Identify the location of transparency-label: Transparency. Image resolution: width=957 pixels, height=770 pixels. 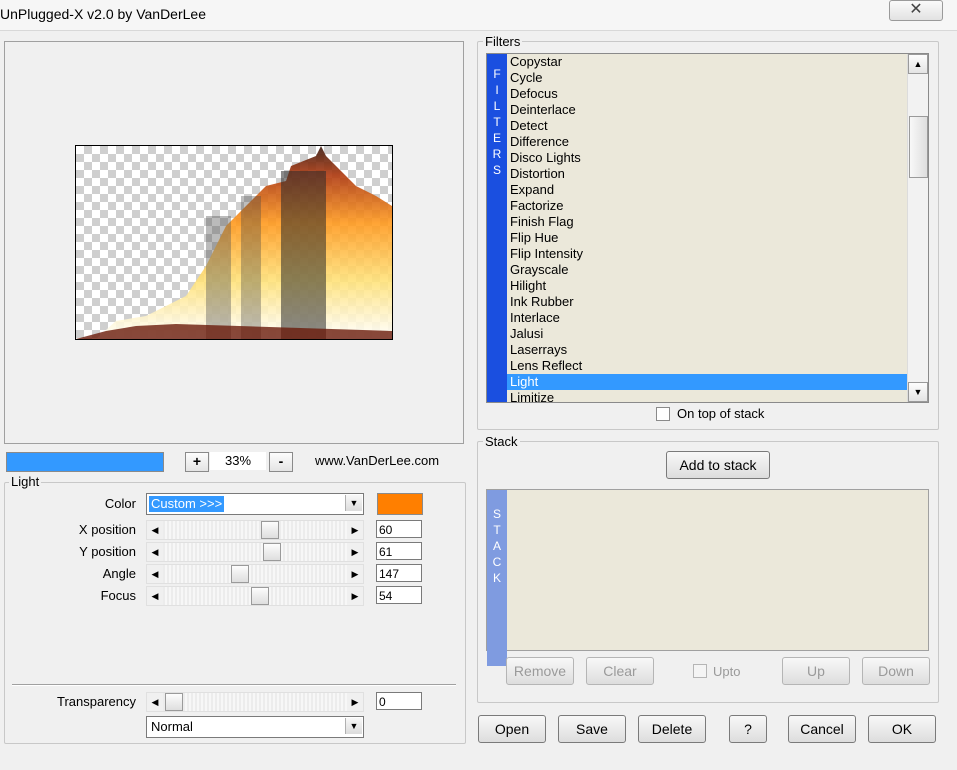
(96, 701).